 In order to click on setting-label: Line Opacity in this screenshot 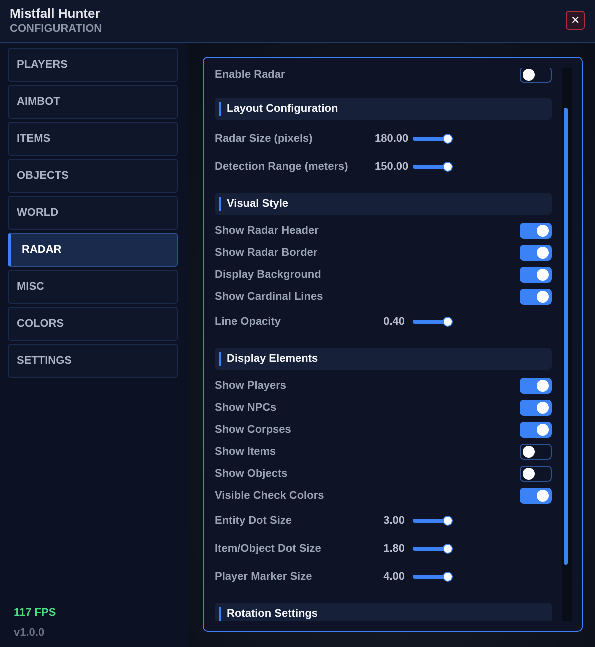, I will do `click(248, 322)`.